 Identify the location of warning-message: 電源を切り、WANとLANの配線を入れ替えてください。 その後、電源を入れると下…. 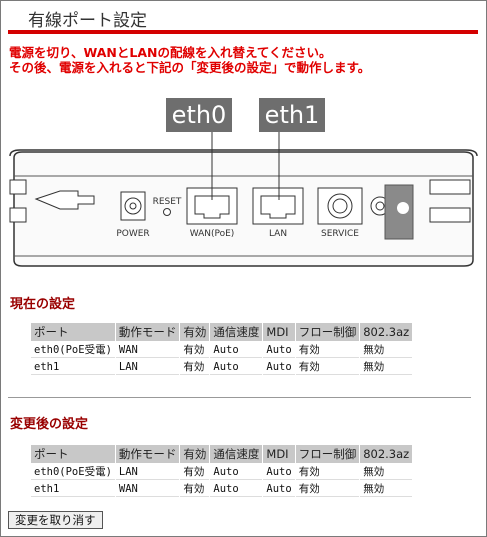
(244, 60).